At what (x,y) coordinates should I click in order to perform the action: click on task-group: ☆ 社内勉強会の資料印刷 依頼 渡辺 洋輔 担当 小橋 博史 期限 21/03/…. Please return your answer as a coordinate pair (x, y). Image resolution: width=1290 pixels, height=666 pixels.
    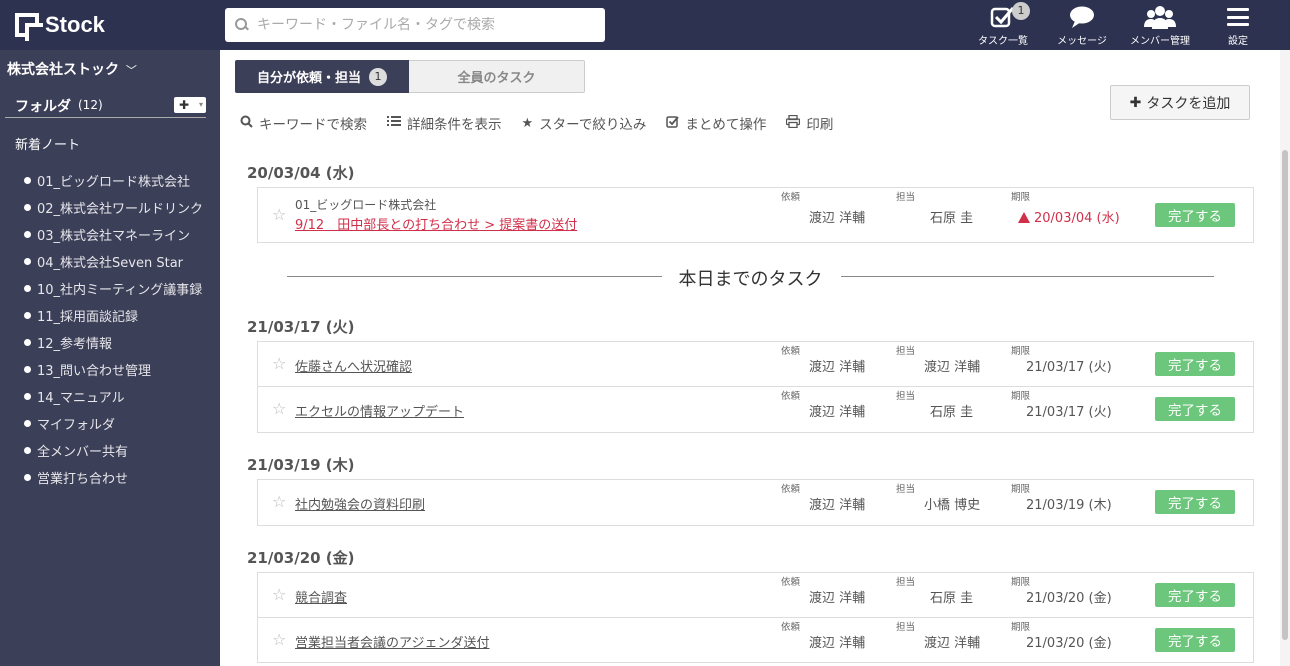
    Looking at the image, I should click on (755, 502).